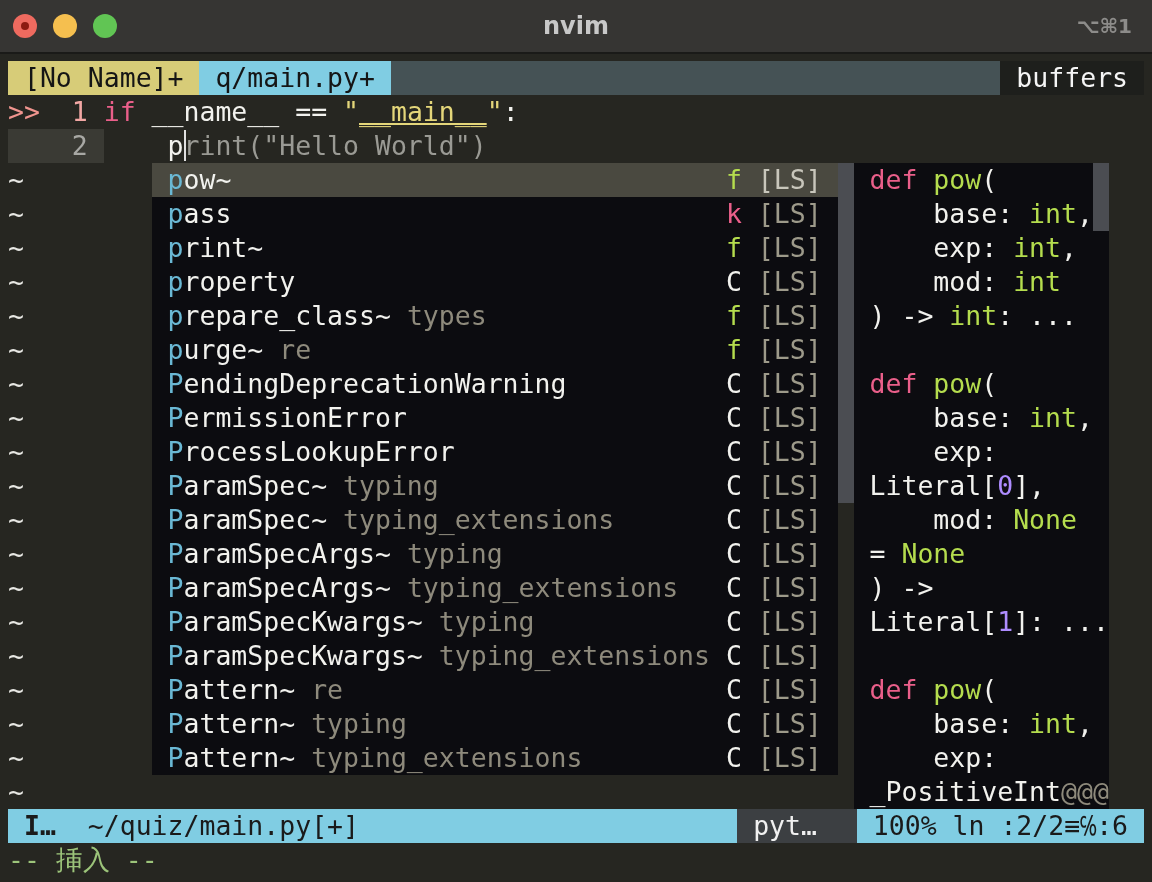  Describe the element at coordinates (295, 78) in the screenshot. I see `buffer-tab: q/main.py+` at that location.